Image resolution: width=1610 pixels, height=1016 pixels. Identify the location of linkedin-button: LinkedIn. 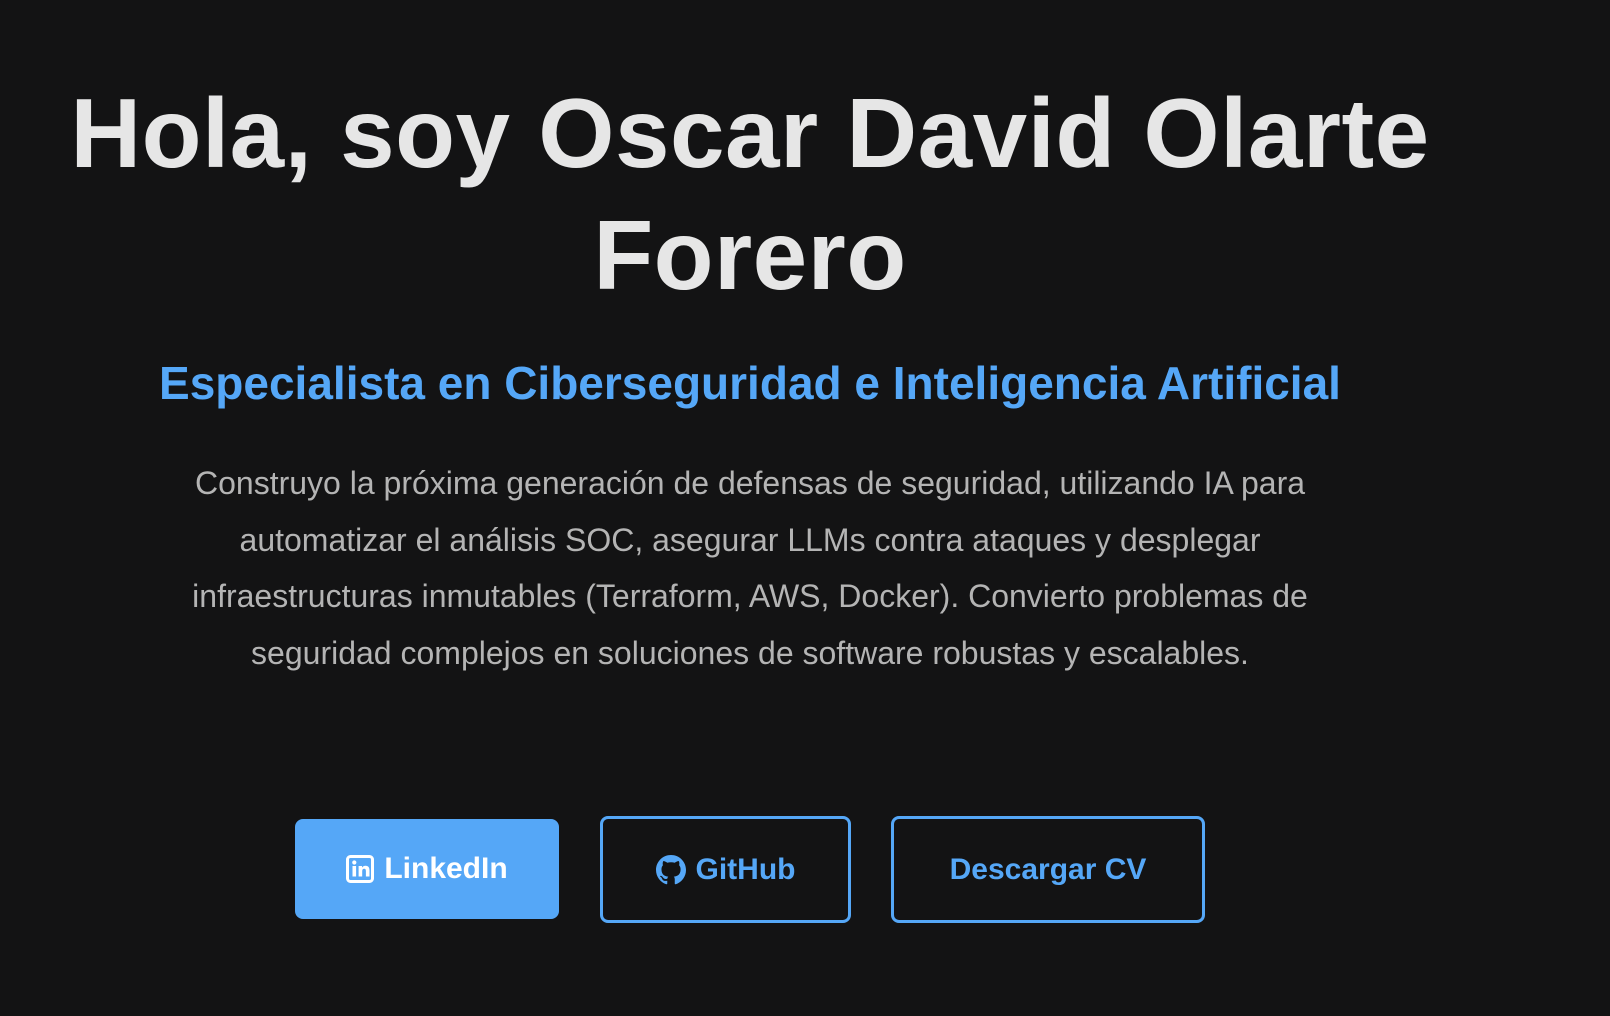
(427, 869).